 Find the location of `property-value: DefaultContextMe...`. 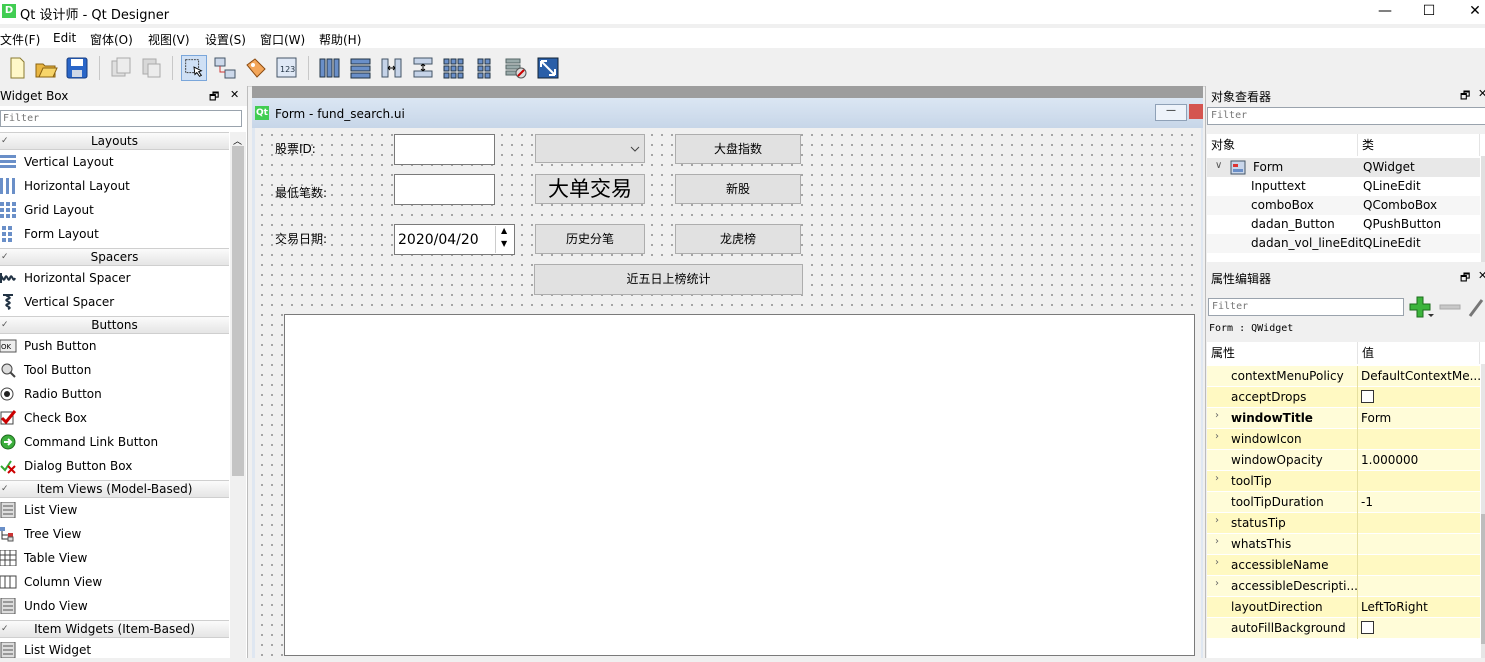

property-value: DefaultContextMe... is located at coordinates (1421, 376).